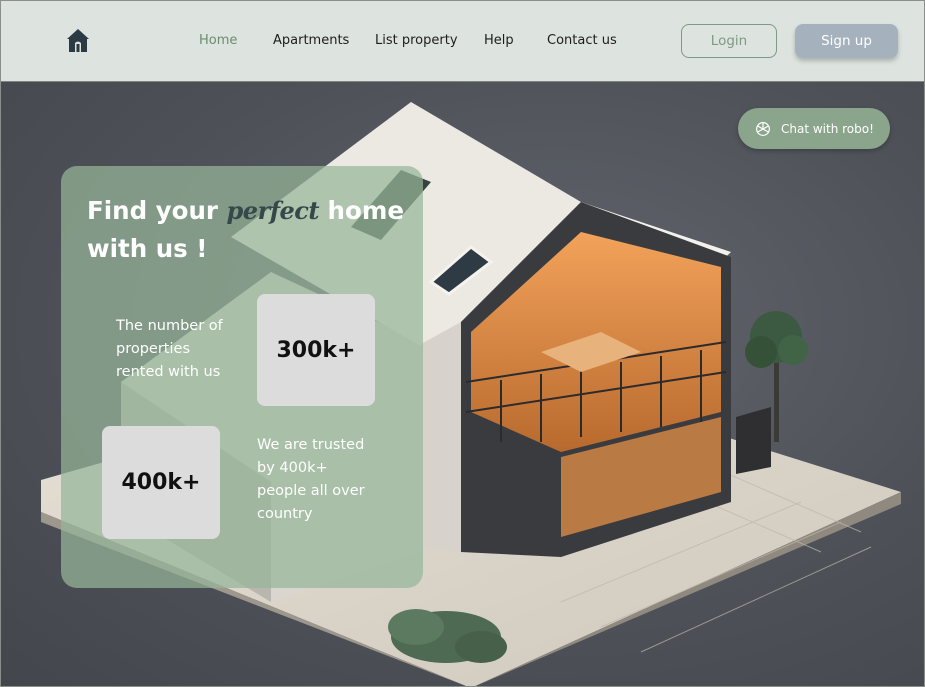 Image resolution: width=925 pixels, height=687 pixels. What do you see at coordinates (763, 128) in the screenshot?
I see `openai-knot-icon` at bounding box center [763, 128].